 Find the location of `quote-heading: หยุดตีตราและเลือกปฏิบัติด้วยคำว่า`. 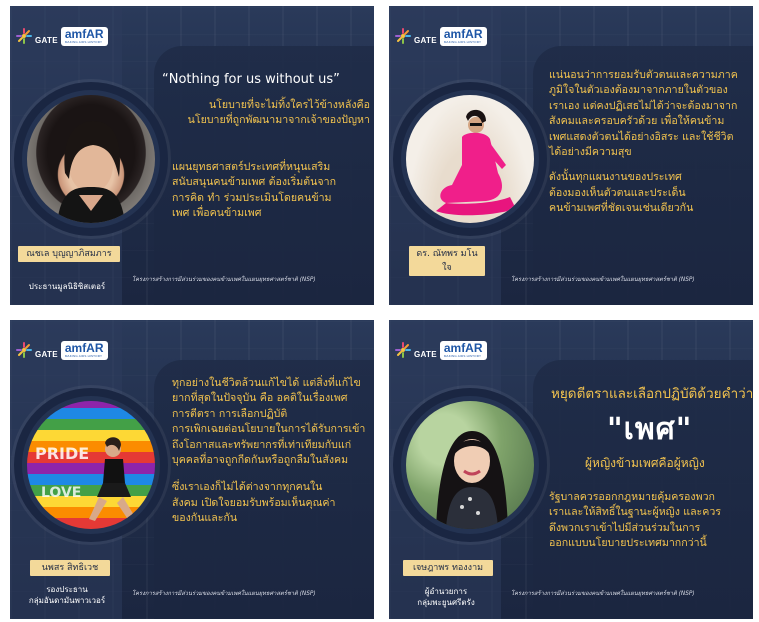

quote-heading: หยุดตีตราและเลือกปฏิบัติด้วยคำว่า is located at coordinates (652, 394).